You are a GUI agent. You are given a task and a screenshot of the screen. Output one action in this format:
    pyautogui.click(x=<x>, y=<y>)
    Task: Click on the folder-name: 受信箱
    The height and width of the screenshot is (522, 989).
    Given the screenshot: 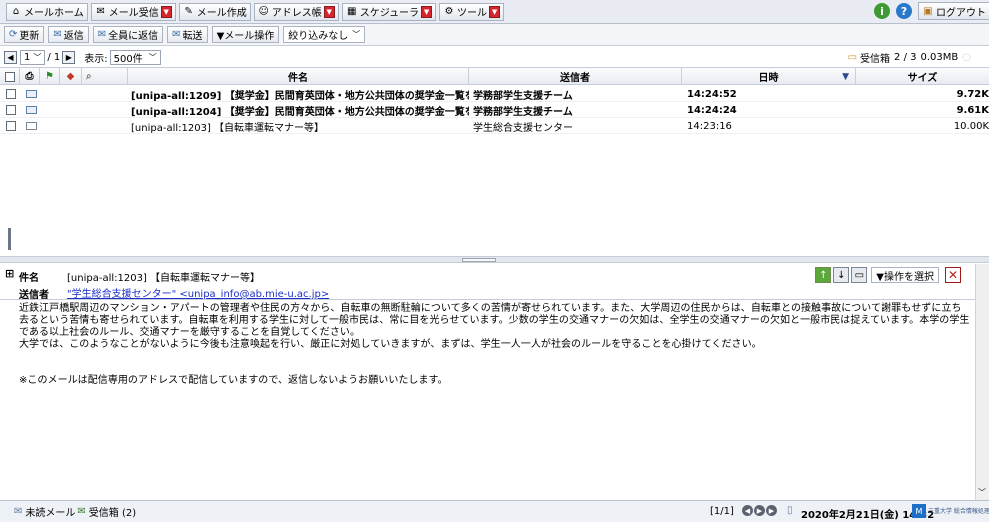 What is the action you would take?
    pyautogui.click(x=875, y=59)
    